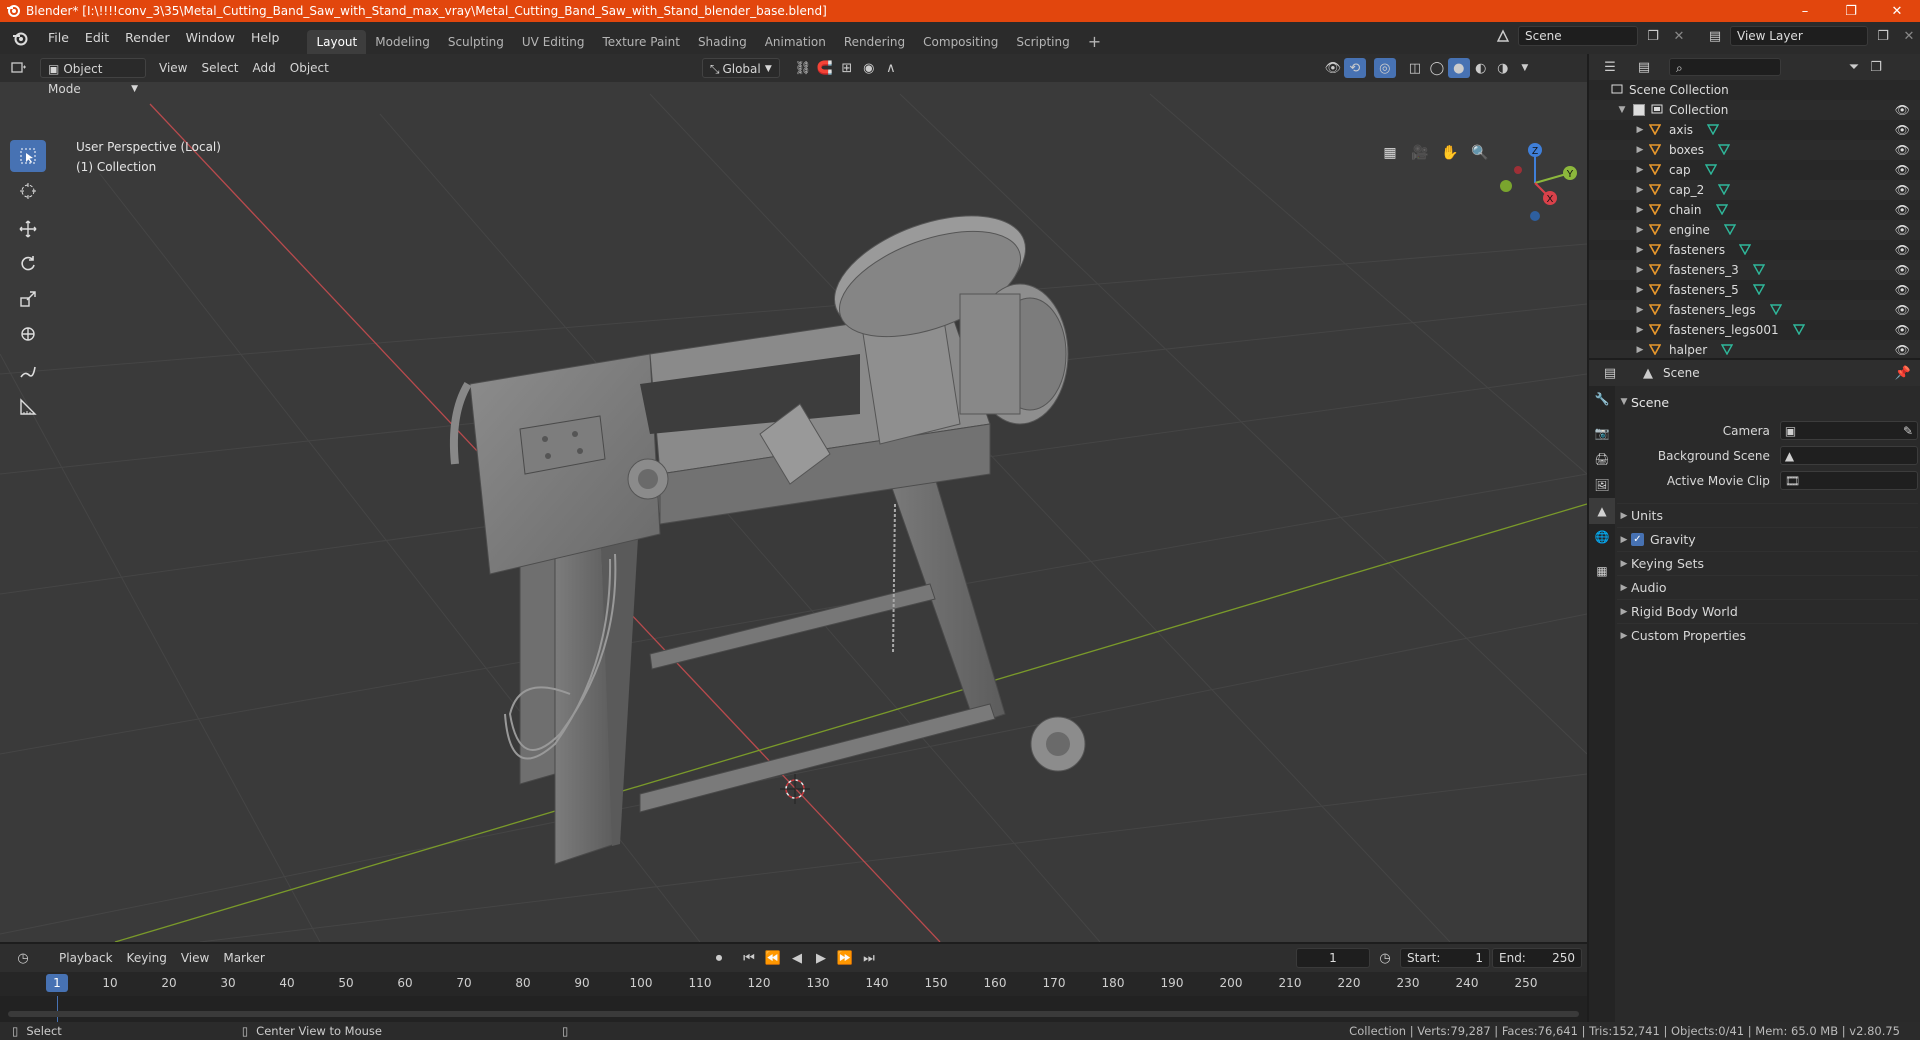 Image resolution: width=1920 pixels, height=1040 pixels. I want to click on outliner-object-row: ▶ fasteners_legs 👁, so click(1754, 310).